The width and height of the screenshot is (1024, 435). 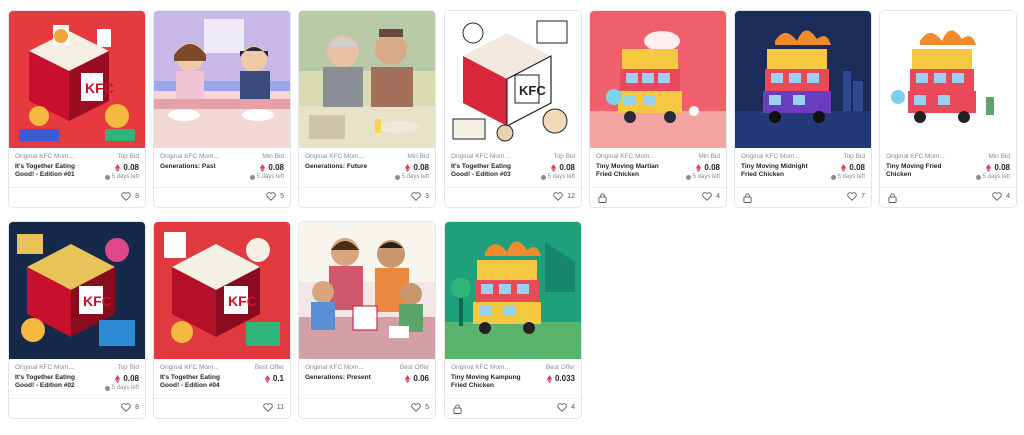 I want to click on like-button: 3, so click(x=420, y=196).